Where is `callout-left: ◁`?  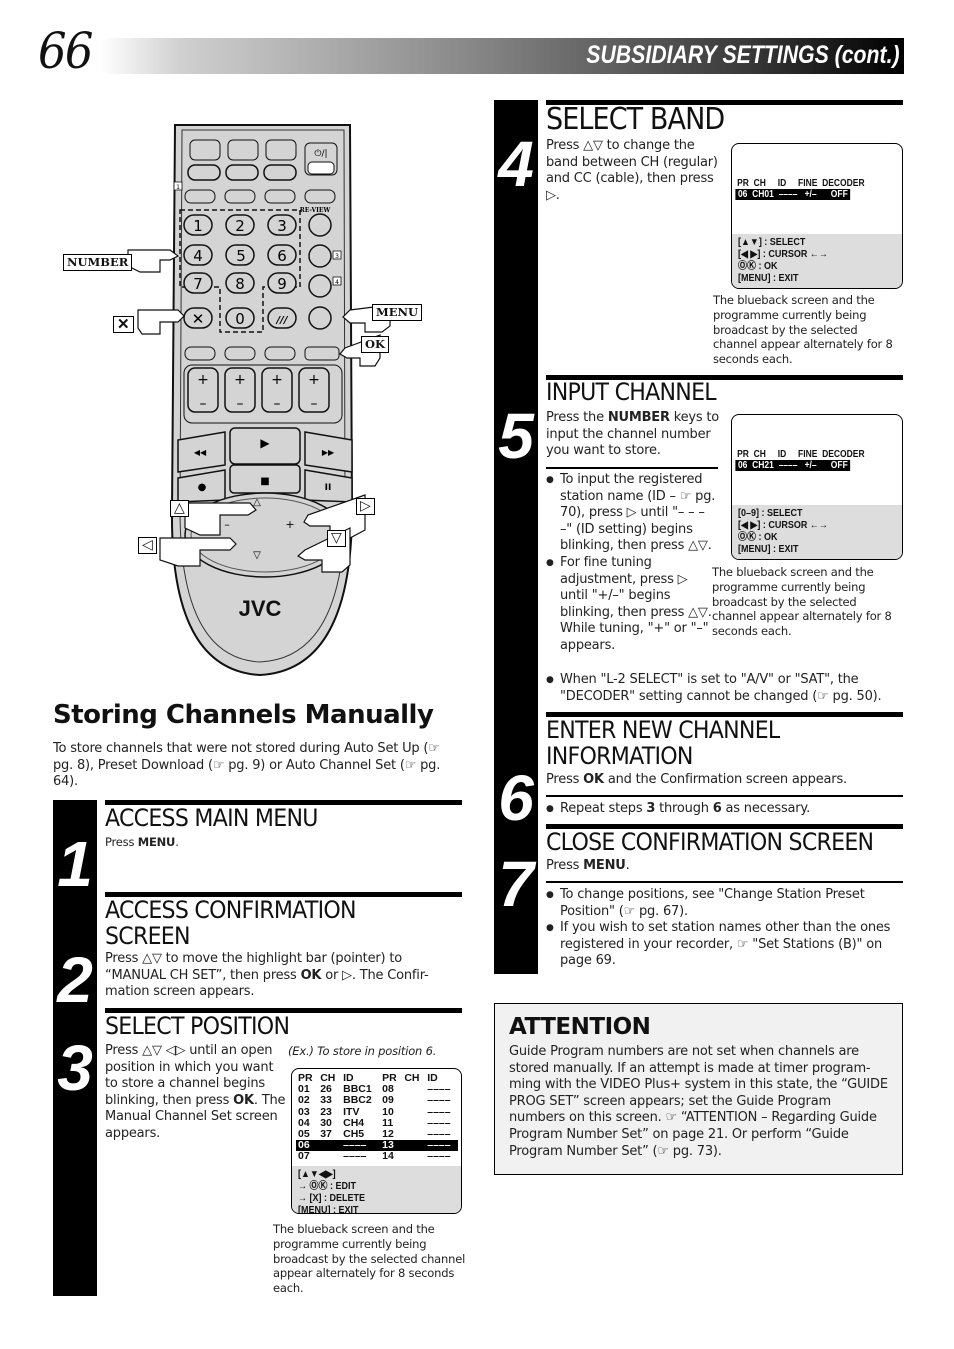
callout-left: ◁ is located at coordinates (147, 545).